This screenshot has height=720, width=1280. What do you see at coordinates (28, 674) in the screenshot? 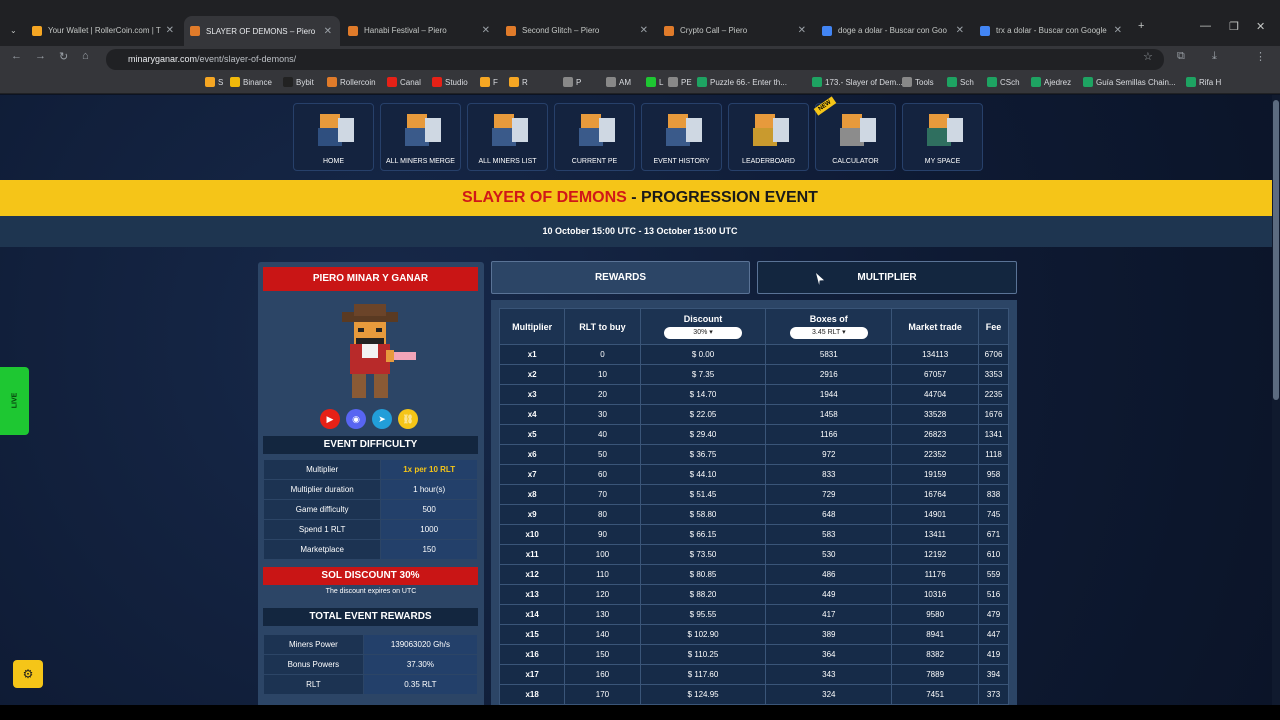
I see `settings-gear-icon: ⚙` at bounding box center [28, 674].